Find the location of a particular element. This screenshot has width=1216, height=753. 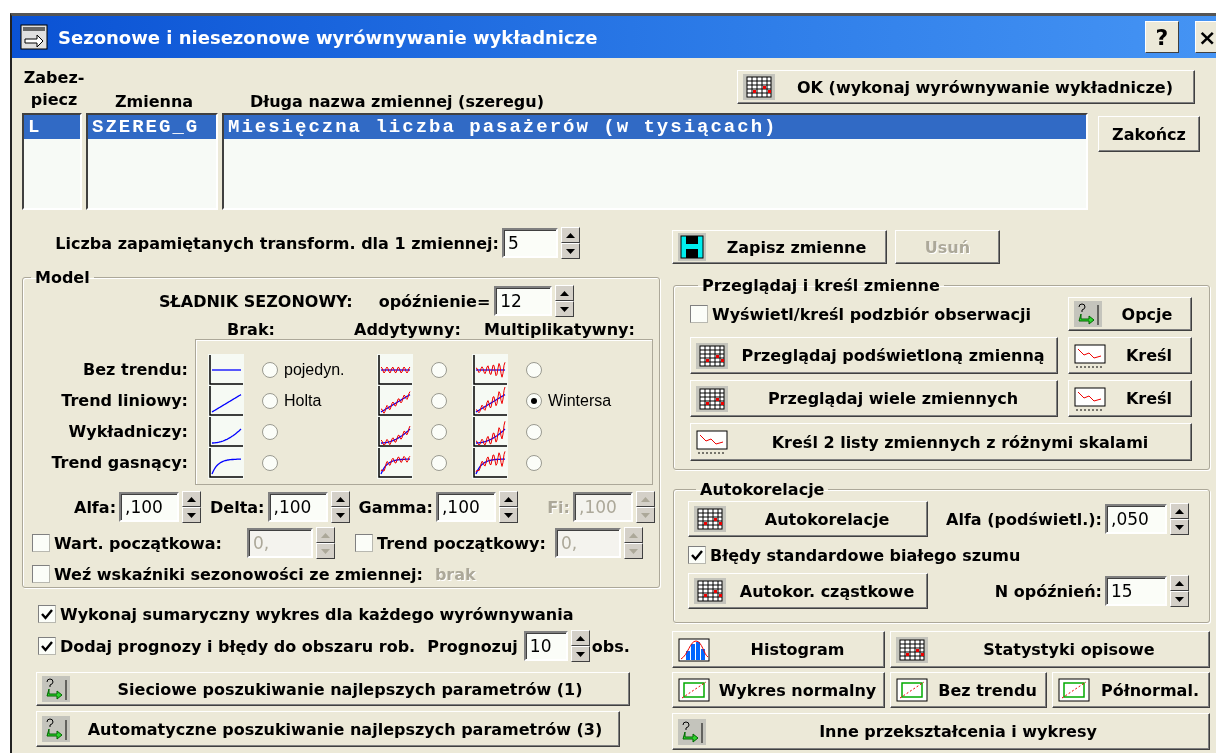

column-header: Zabez-piecz is located at coordinates (54, 89).